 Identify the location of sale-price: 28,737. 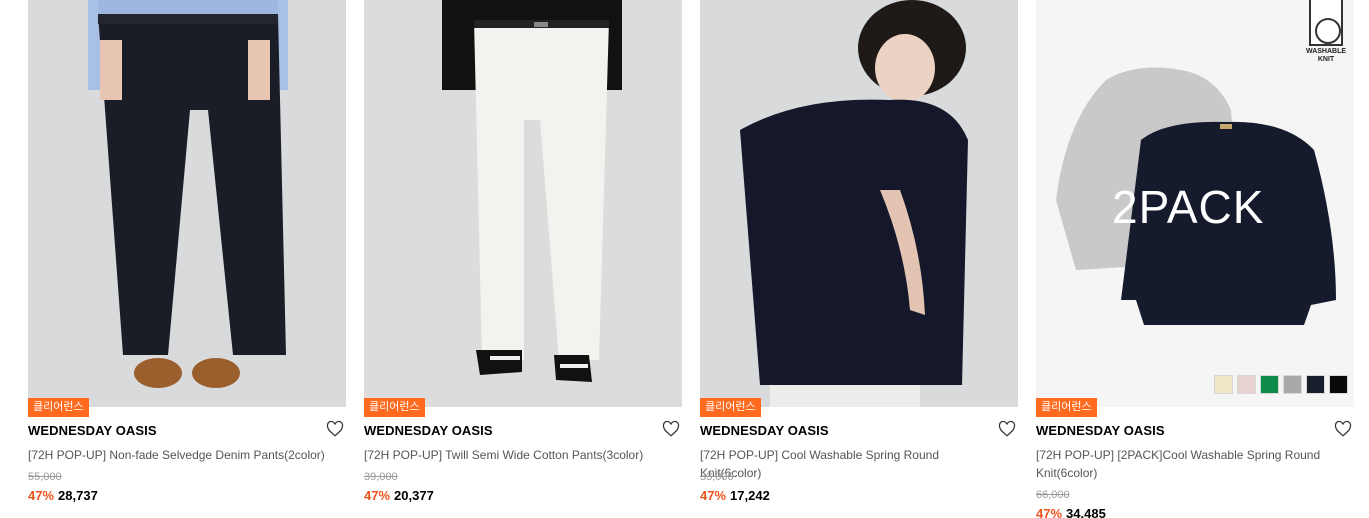
(78, 495).